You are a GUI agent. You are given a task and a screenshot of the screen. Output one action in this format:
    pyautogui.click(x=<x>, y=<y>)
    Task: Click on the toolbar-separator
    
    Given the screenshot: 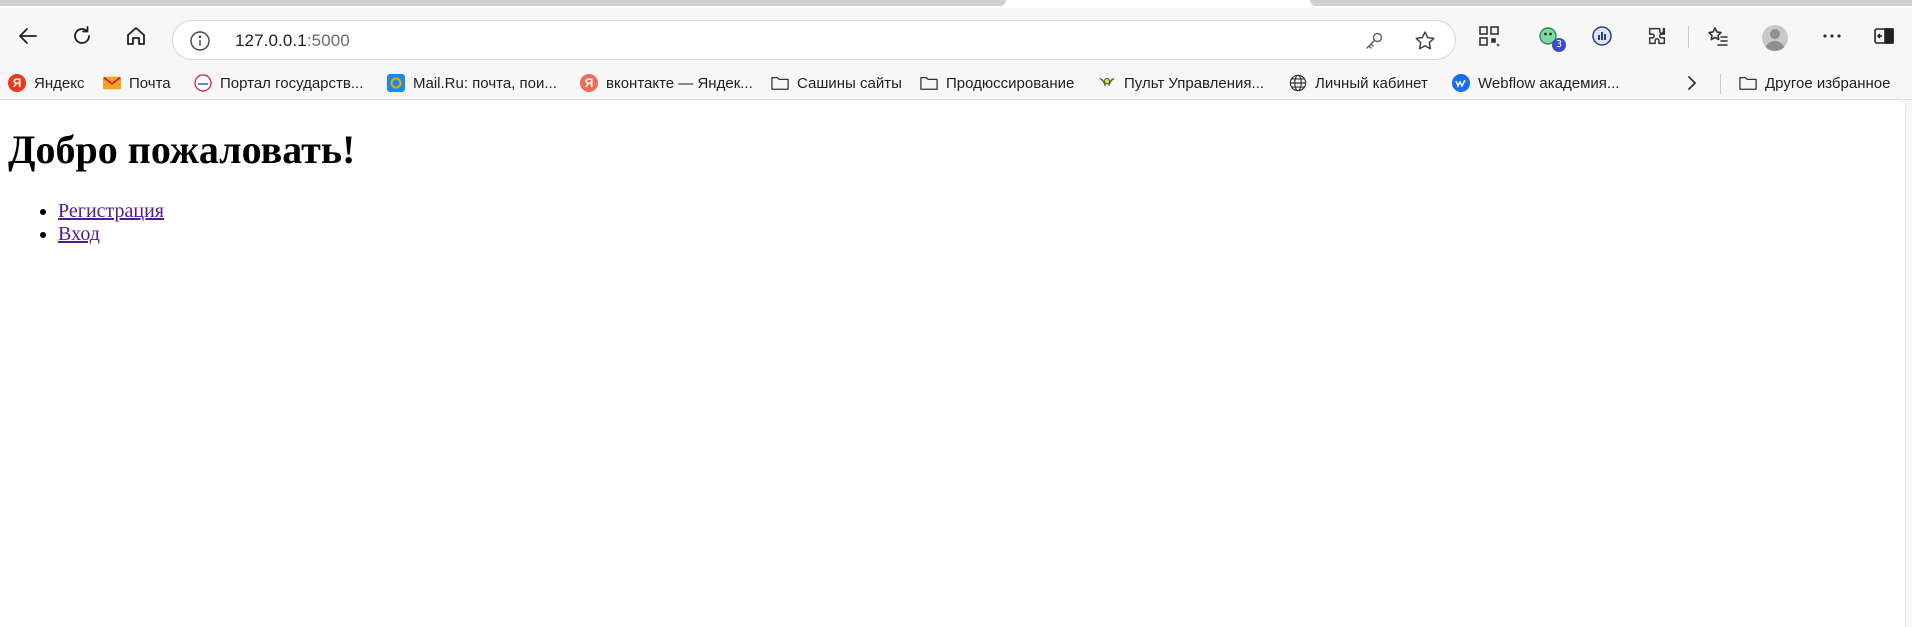 What is the action you would take?
    pyautogui.click(x=1688, y=37)
    